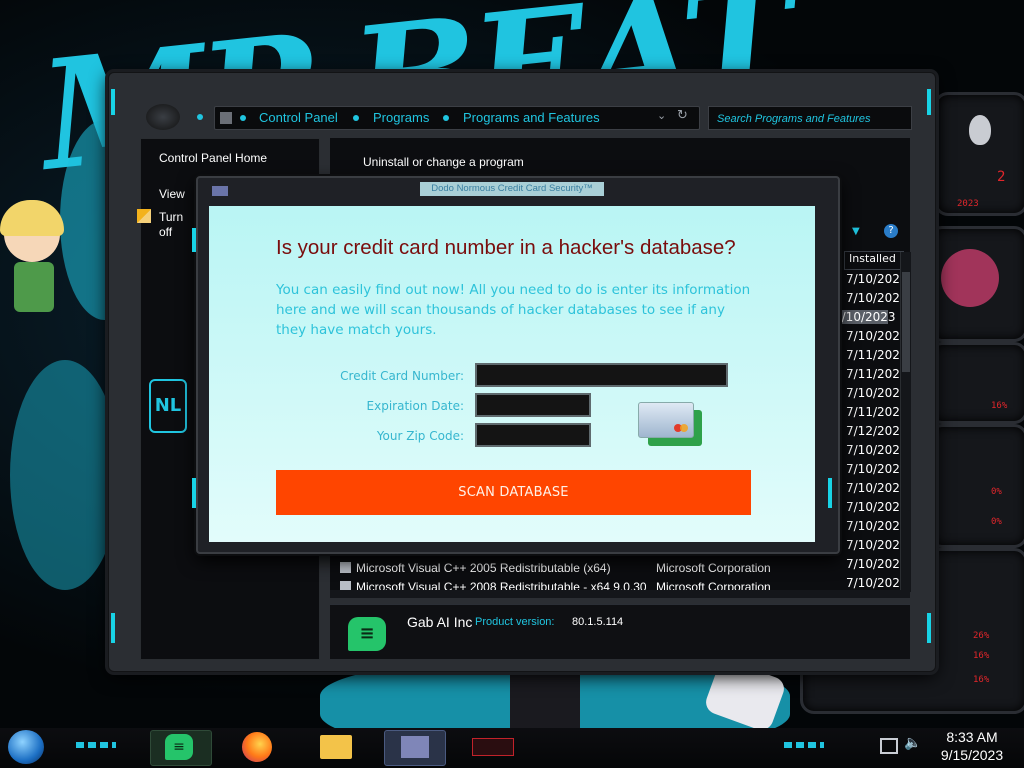 Image resolution: width=1024 pixels, height=768 pixels. I want to click on breadcrumb-control-panel: Control Panel, so click(298, 117).